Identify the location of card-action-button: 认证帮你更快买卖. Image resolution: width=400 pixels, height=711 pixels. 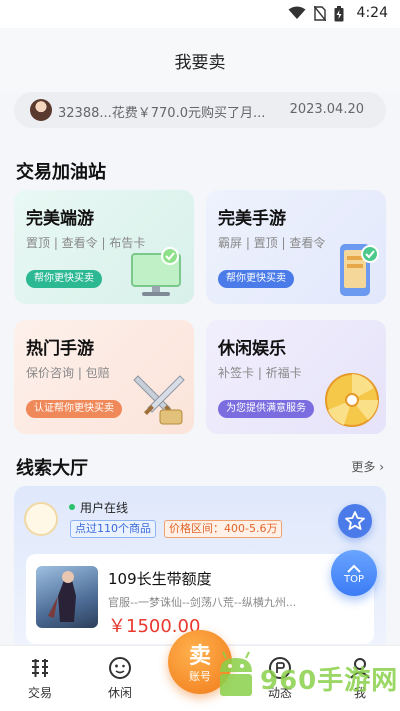
(74, 409).